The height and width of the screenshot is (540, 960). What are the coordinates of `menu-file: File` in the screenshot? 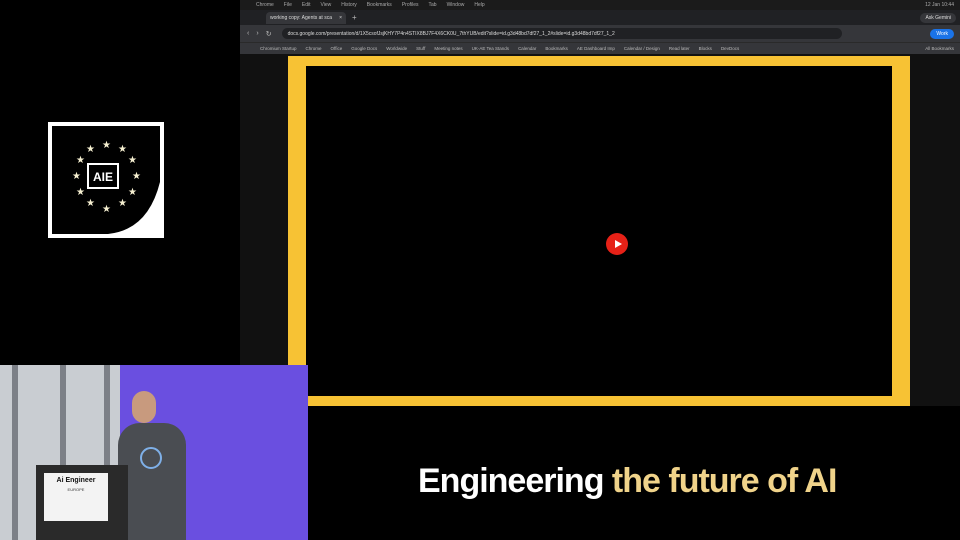 It's located at (288, 5).